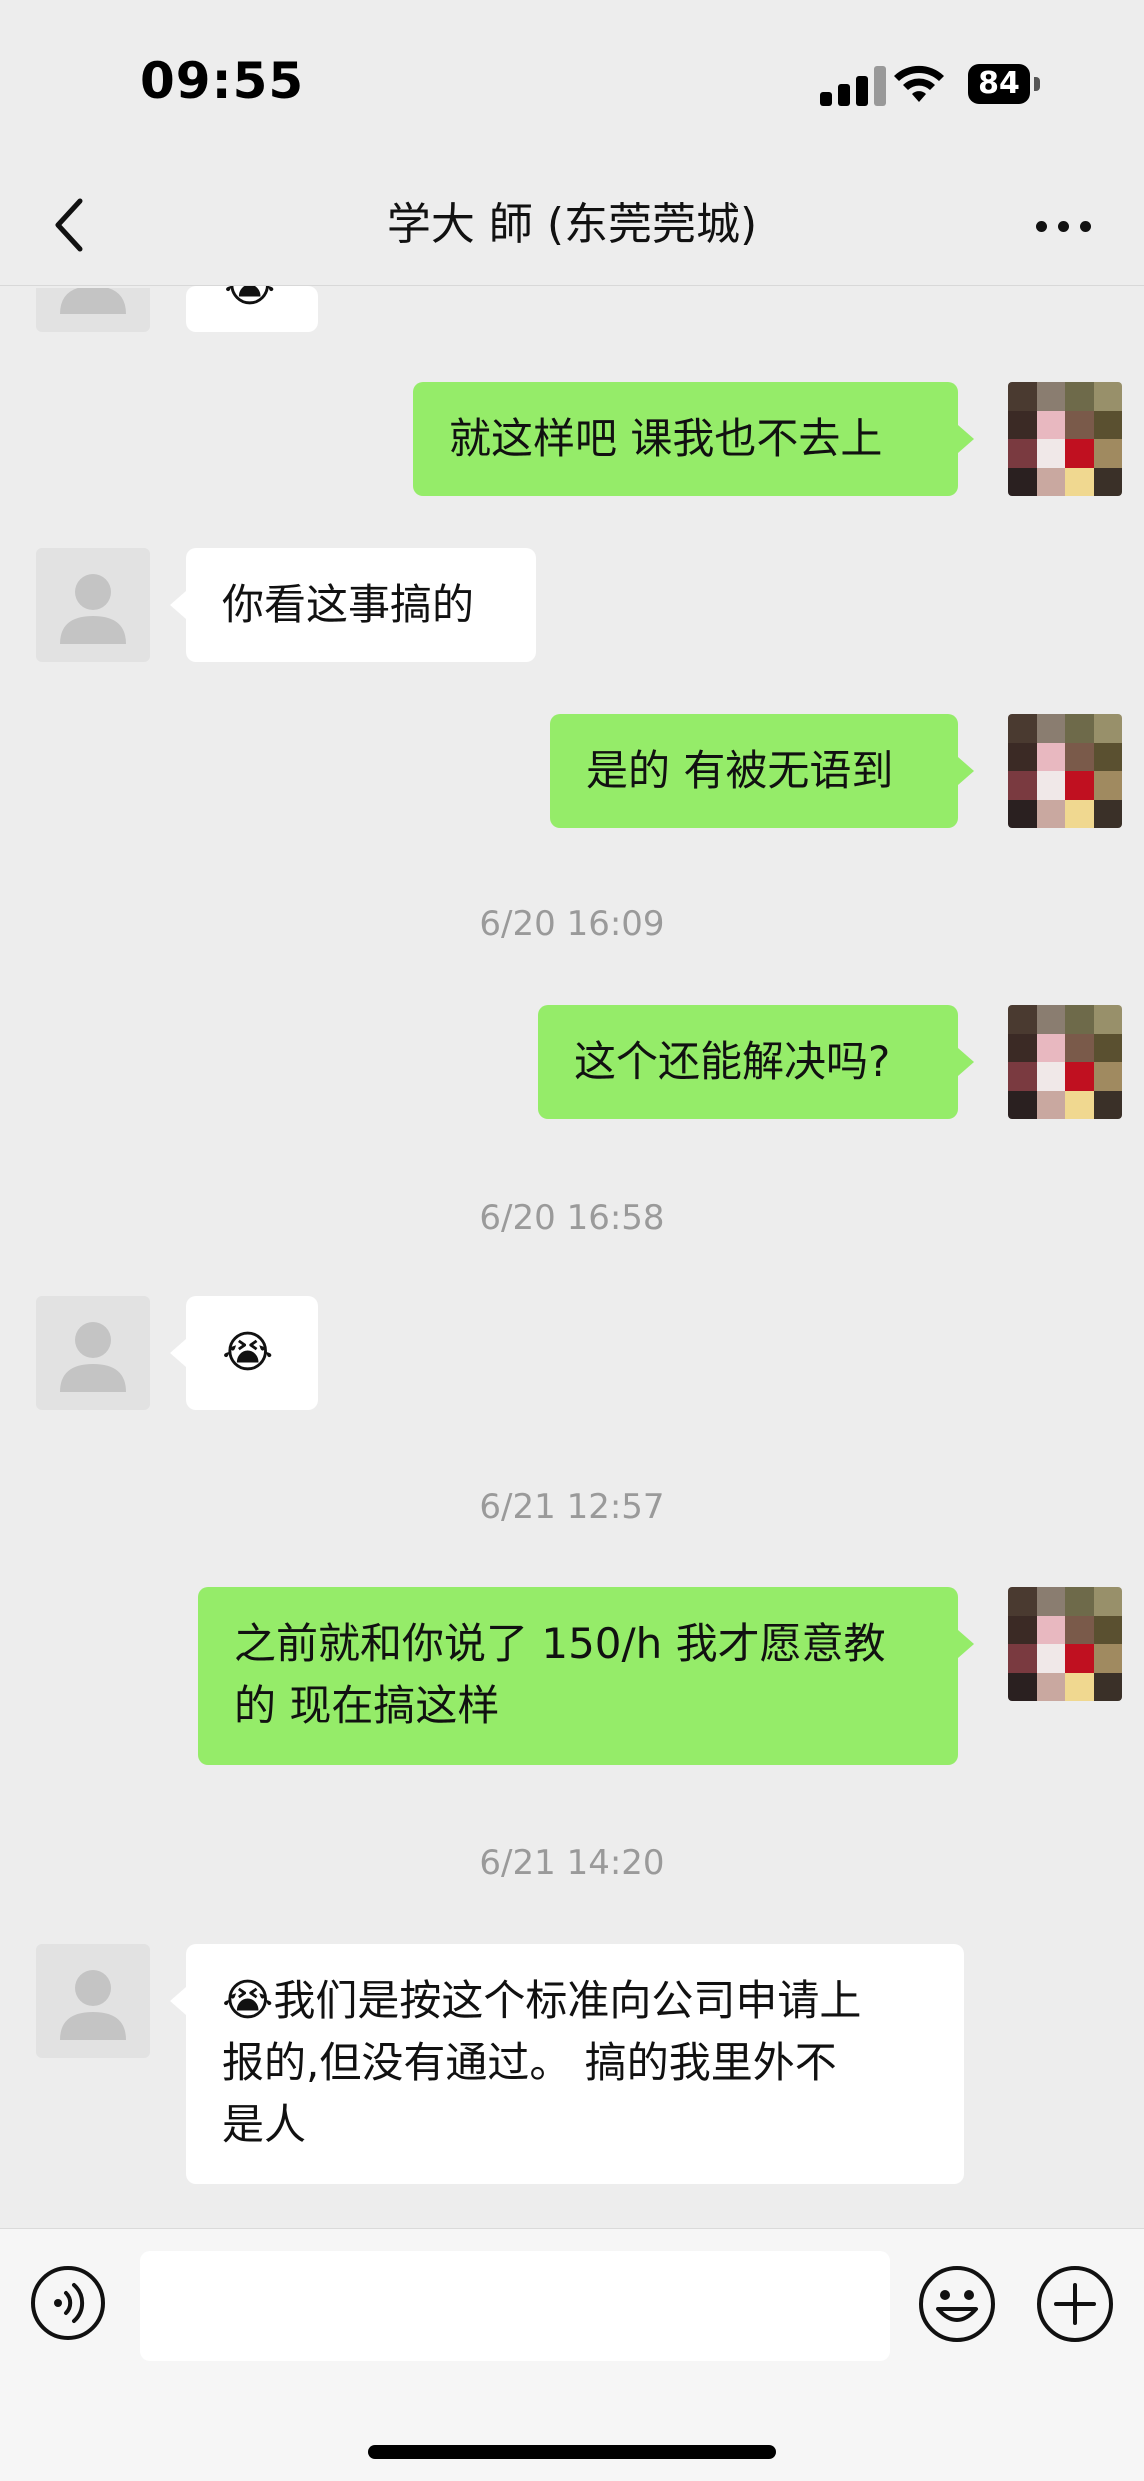  What do you see at coordinates (860, 86) in the screenshot?
I see `signal-icon` at bounding box center [860, 86].